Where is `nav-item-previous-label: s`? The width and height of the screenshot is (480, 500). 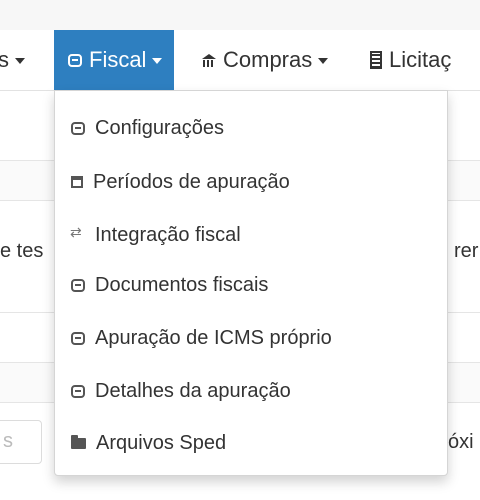 nav-item-previous-label: s is located at coordinates (4, 59).